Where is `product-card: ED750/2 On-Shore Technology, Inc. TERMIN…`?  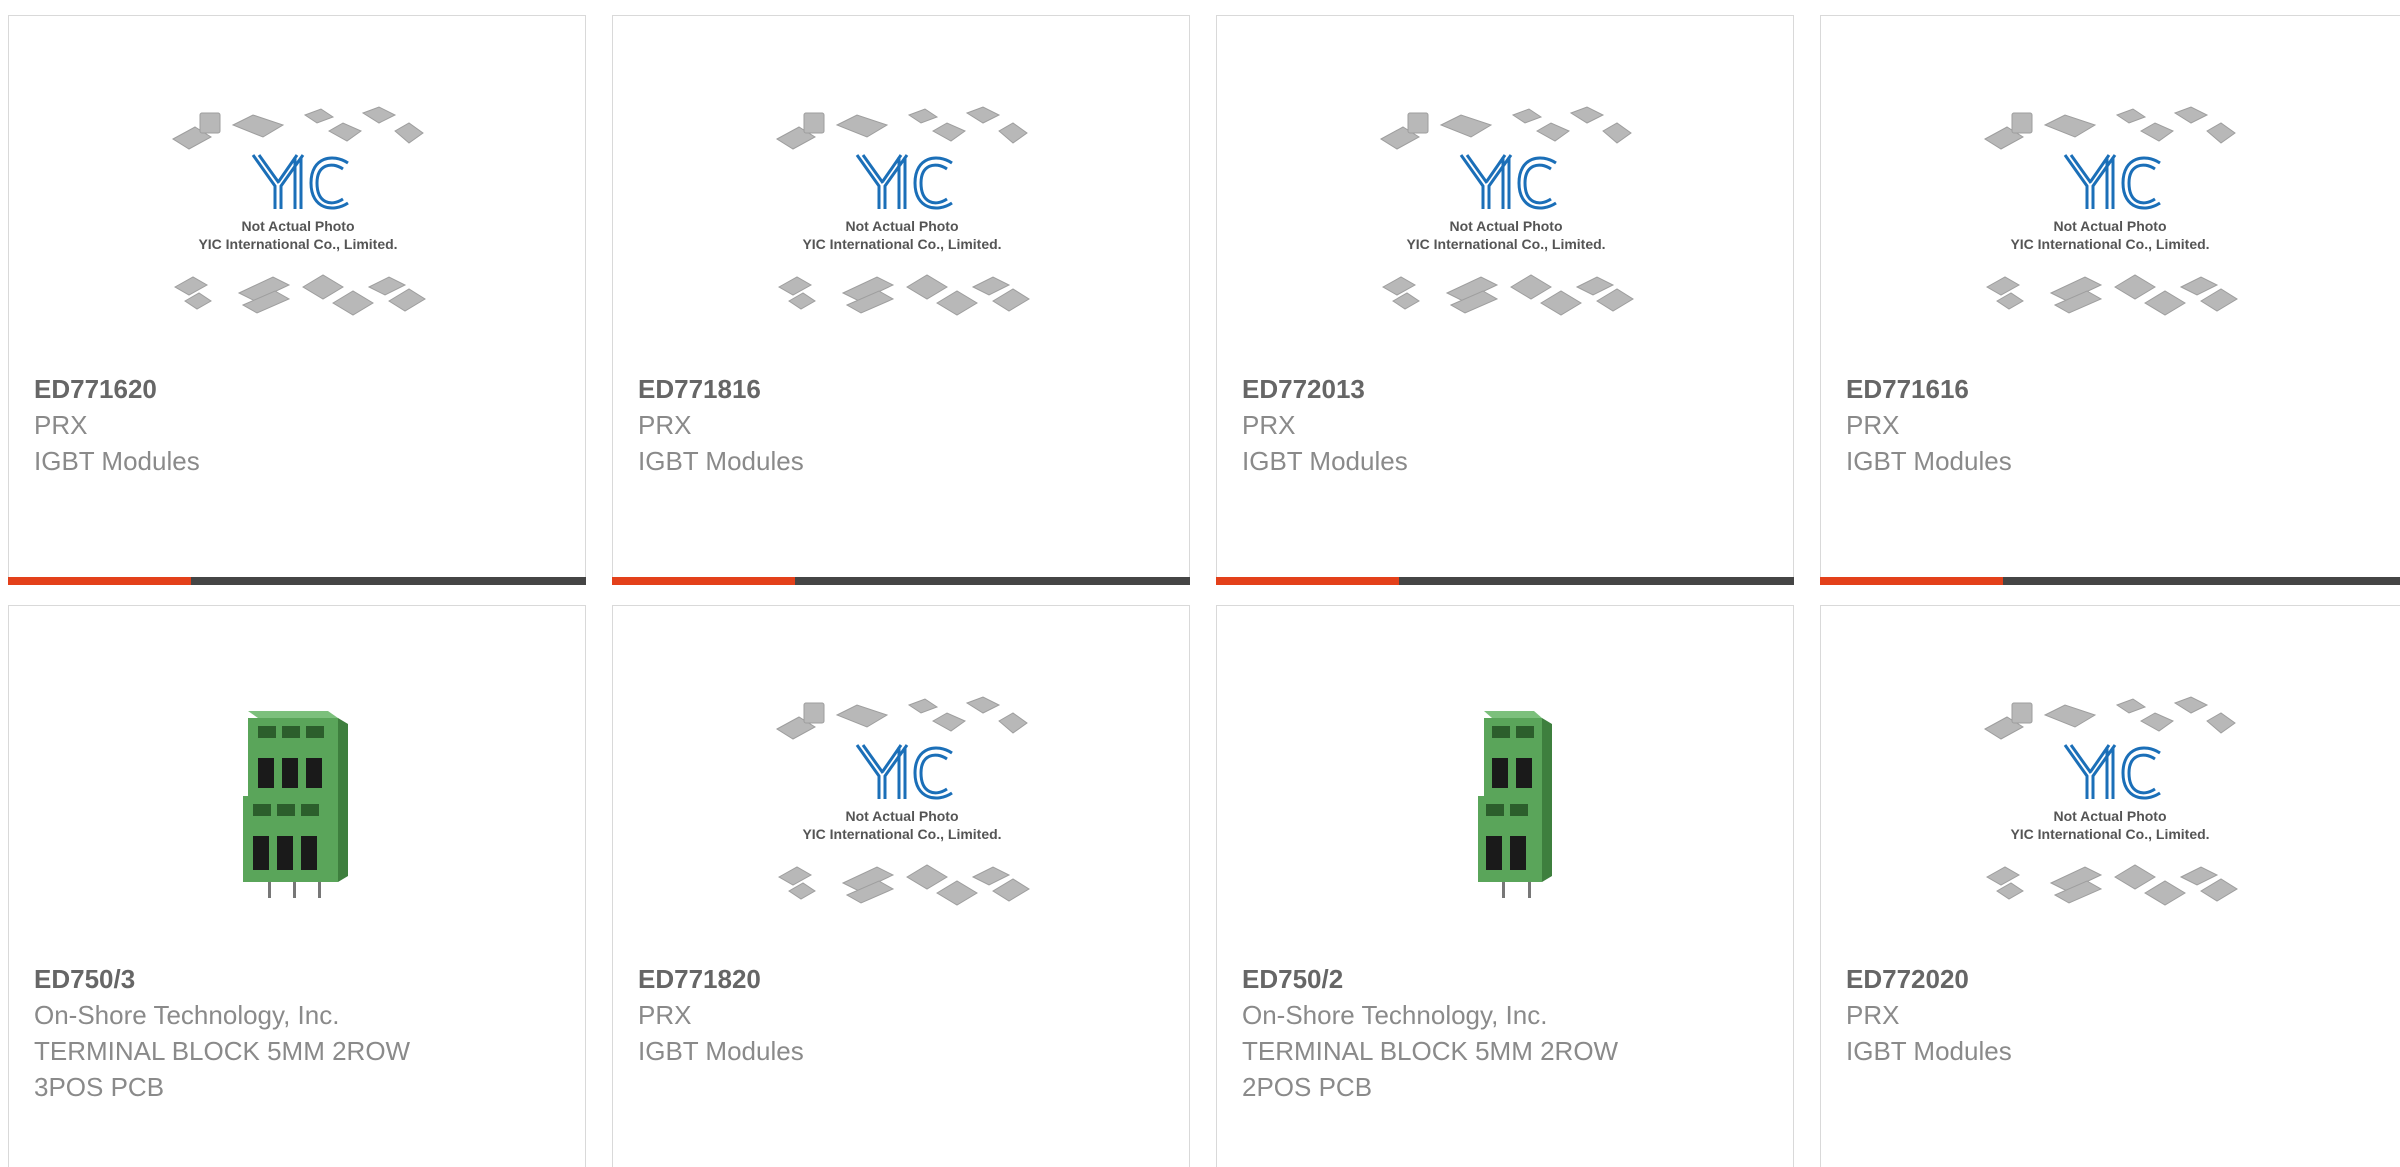 product-card: ED750/2 On-Shore Technology, Inc. TERMIN… is located at coordinates (1505, 886).